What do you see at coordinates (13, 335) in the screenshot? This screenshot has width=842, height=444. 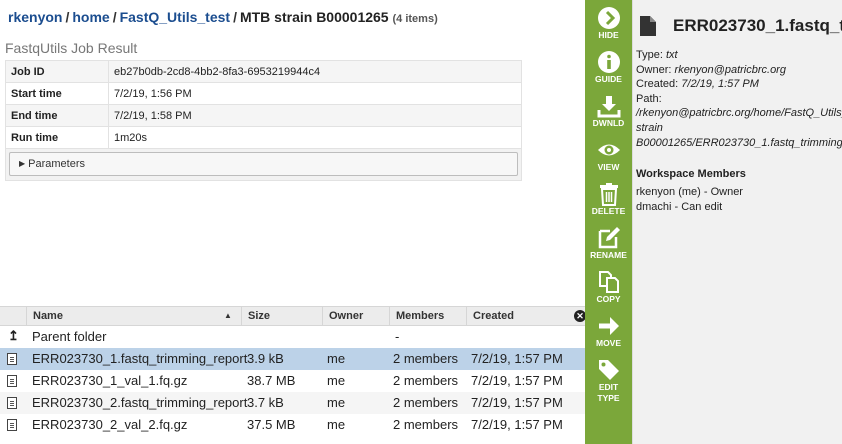 I see `up-arrow-icon: ↥` at bounding box center [13, 335].